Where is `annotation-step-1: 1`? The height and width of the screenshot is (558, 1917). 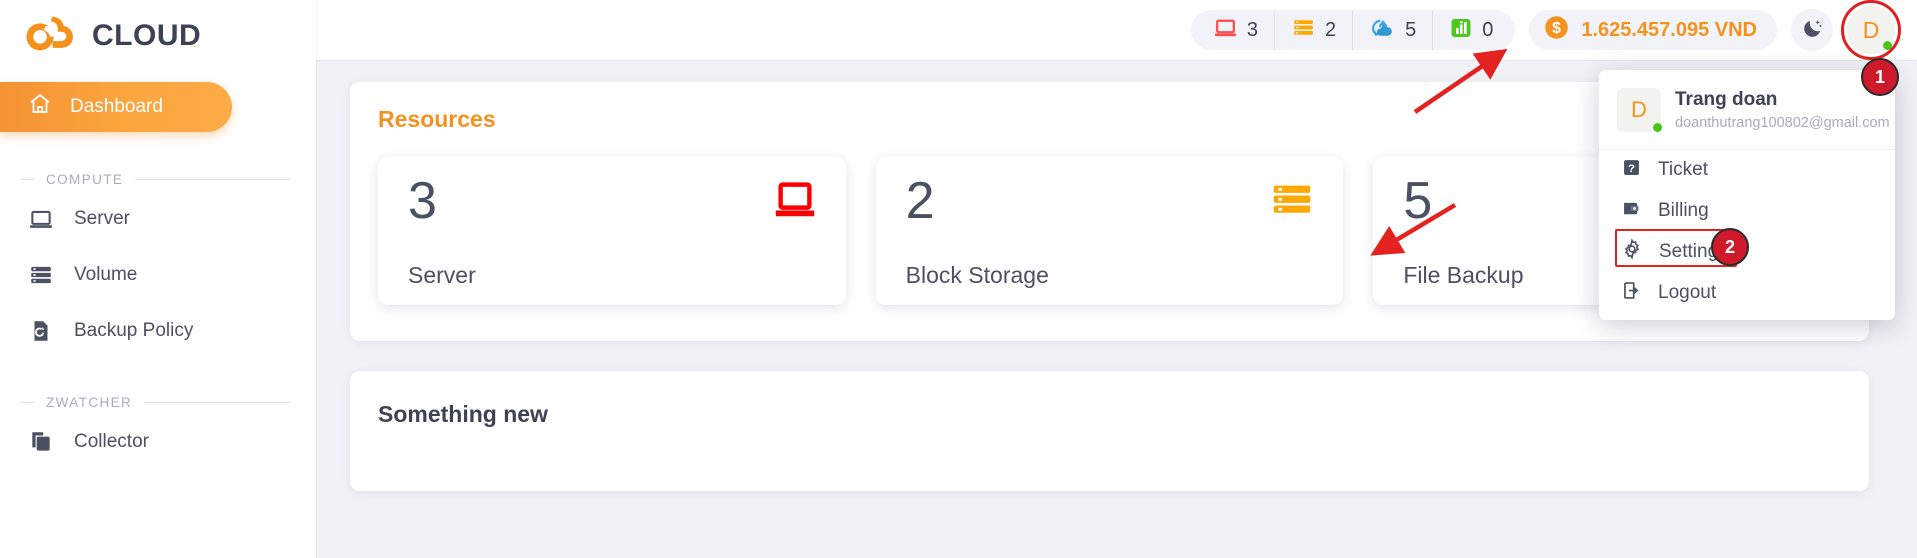
annotation-step-1: 1 is located at coordinates (1880, 77).